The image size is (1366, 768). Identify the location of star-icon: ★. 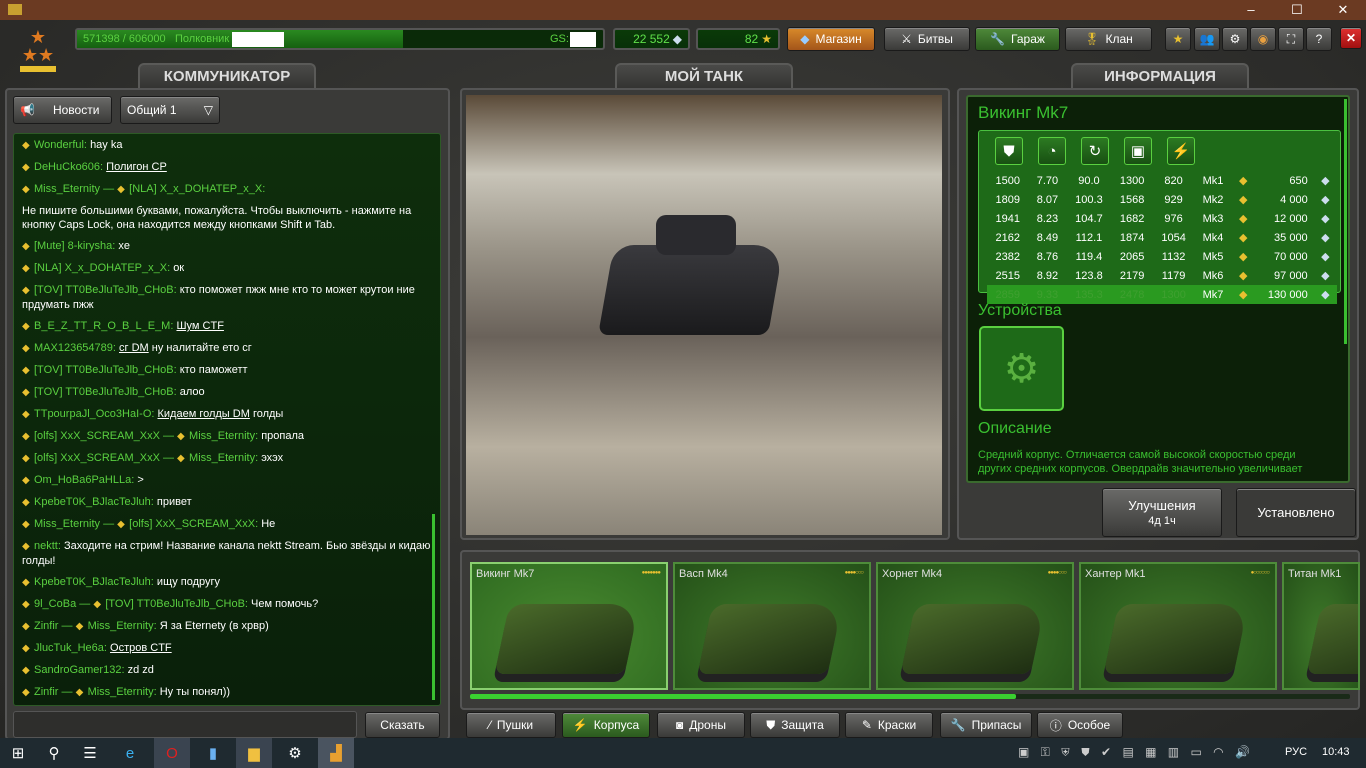
(1178, 39).